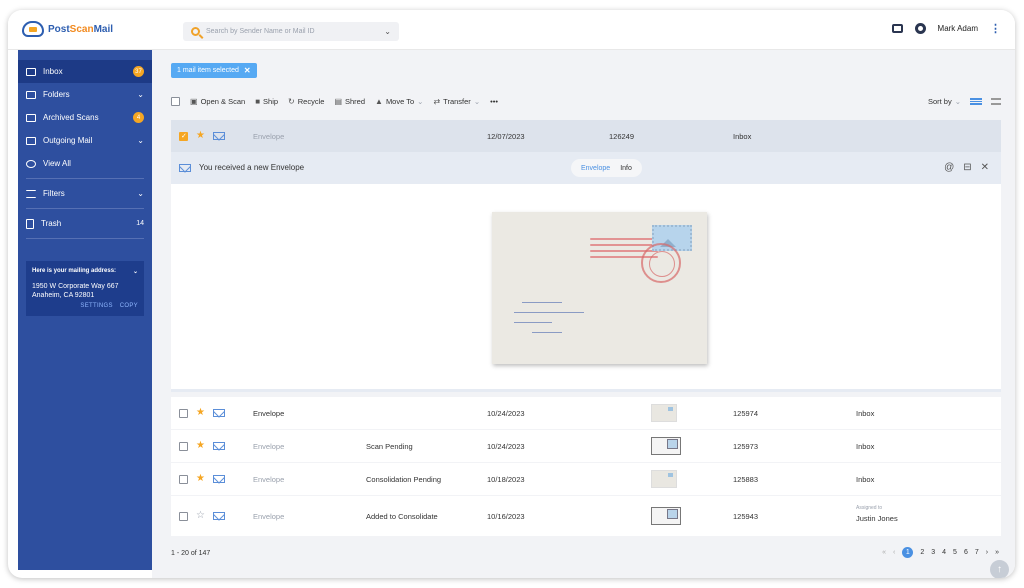 The image size is (1024, 588). What do you see at coordinates (51, 223) in the screenshot?
I see `sidebar-item-label: Trash` at bounding box center [51, 223].